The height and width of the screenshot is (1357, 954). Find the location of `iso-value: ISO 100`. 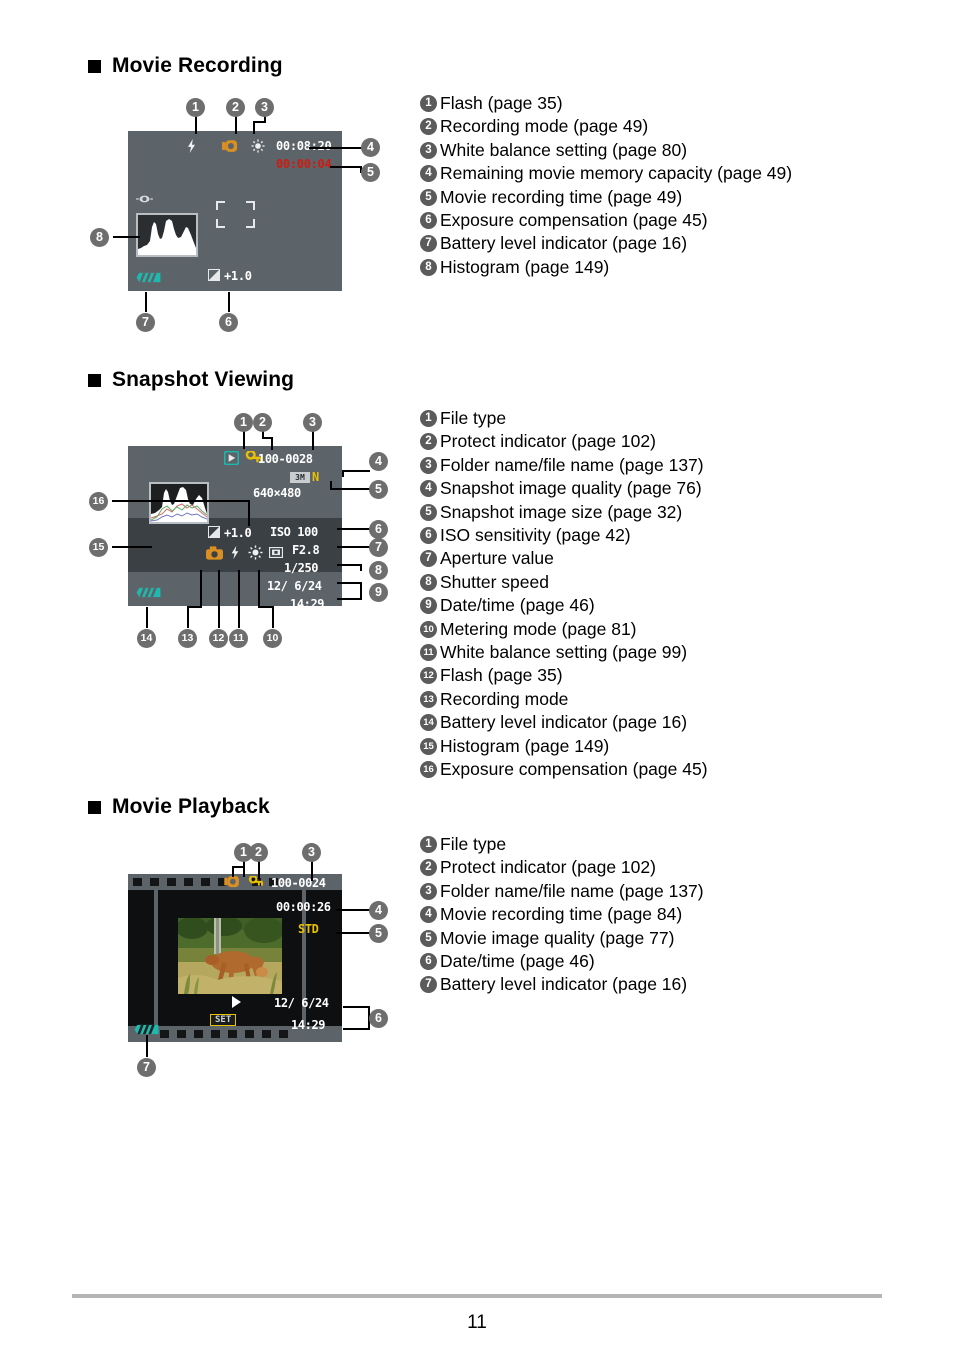

iso-value: ISO 100 is located at coordinates (294, 532).